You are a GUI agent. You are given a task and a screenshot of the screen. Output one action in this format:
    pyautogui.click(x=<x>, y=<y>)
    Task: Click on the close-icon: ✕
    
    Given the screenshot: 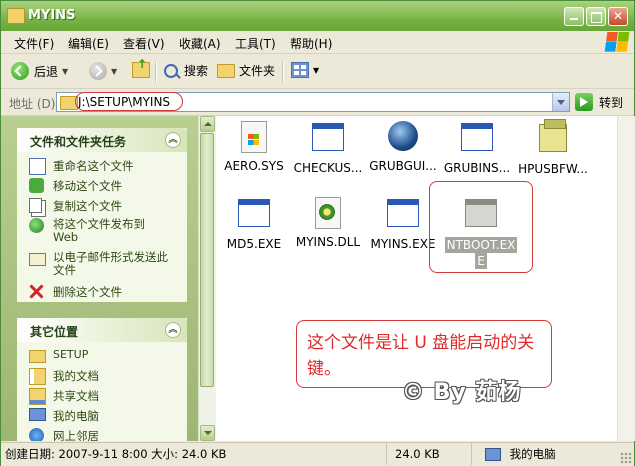 What is the action you would take?
    pyautogui.click(x=618, y=16)
    